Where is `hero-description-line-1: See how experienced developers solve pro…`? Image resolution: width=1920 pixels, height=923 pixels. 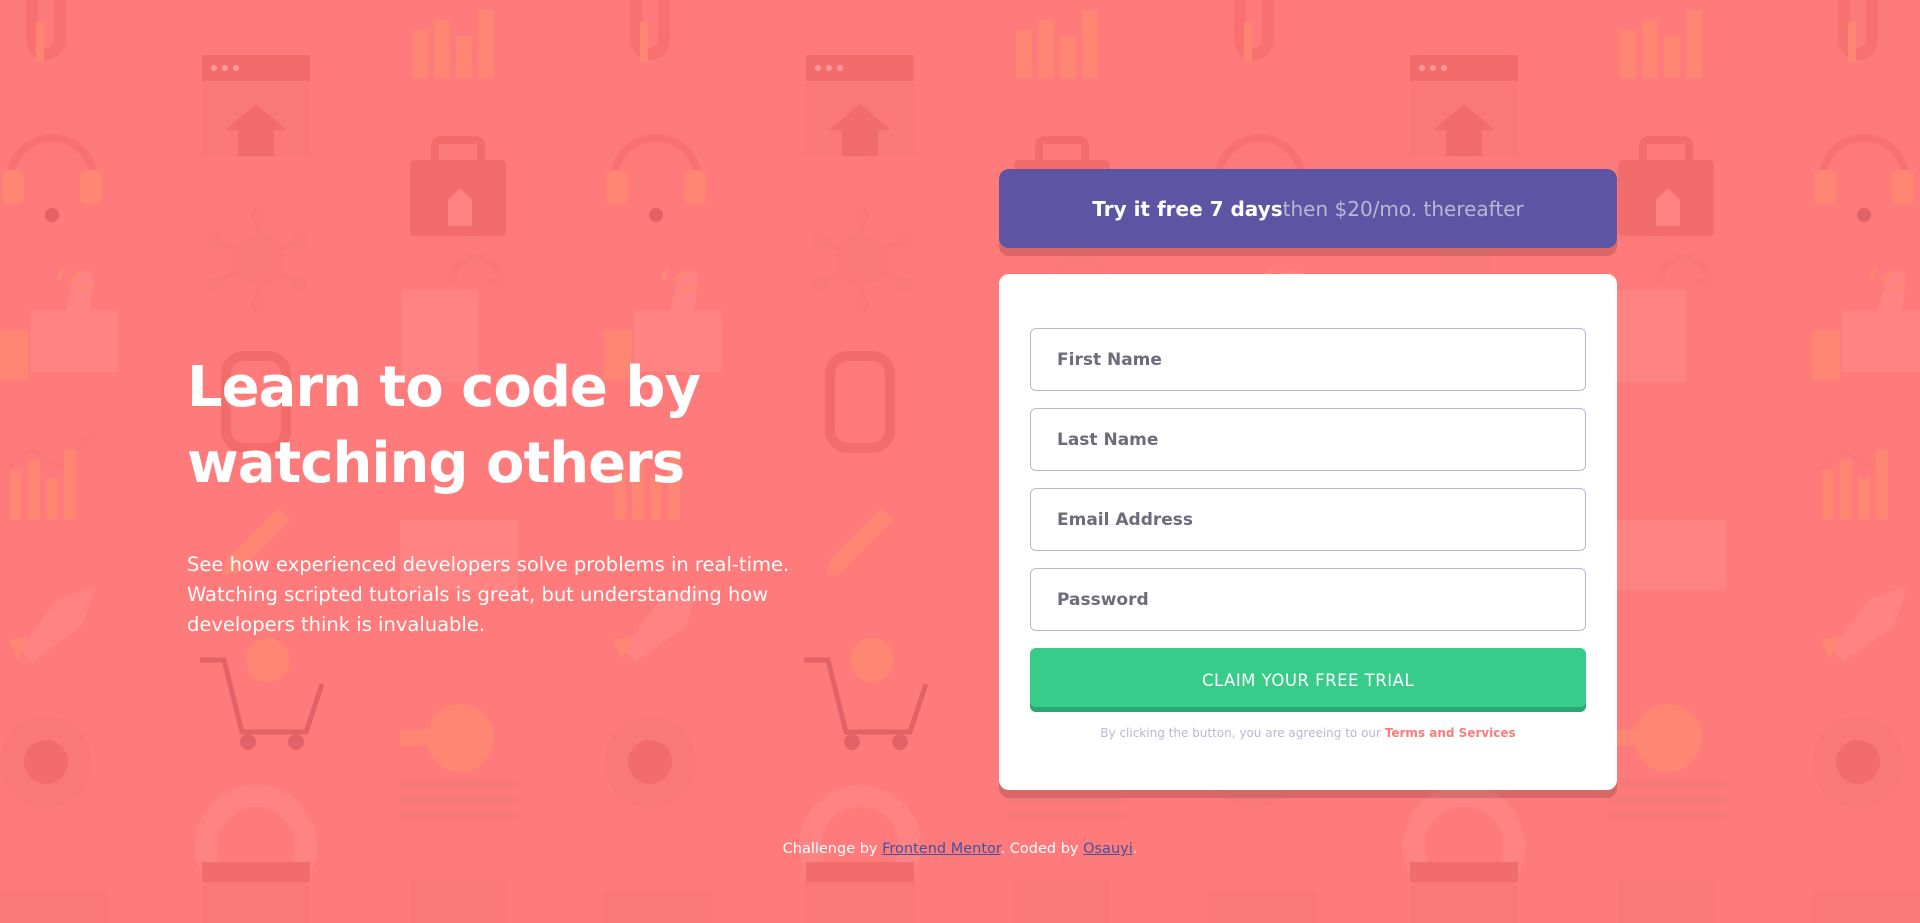 hero-description-line-1: See how experienced developers solve pro… is located at coordinates (488, 564).